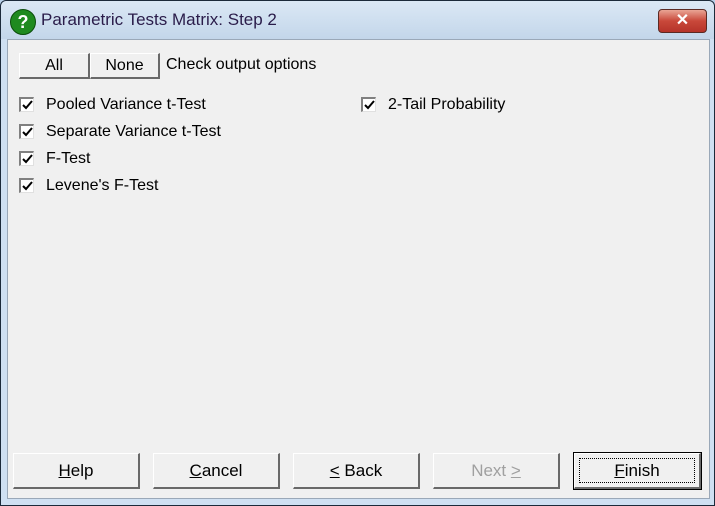 The image size is (715, 506). I want to click on focus-rectangle, so click(637, 470).